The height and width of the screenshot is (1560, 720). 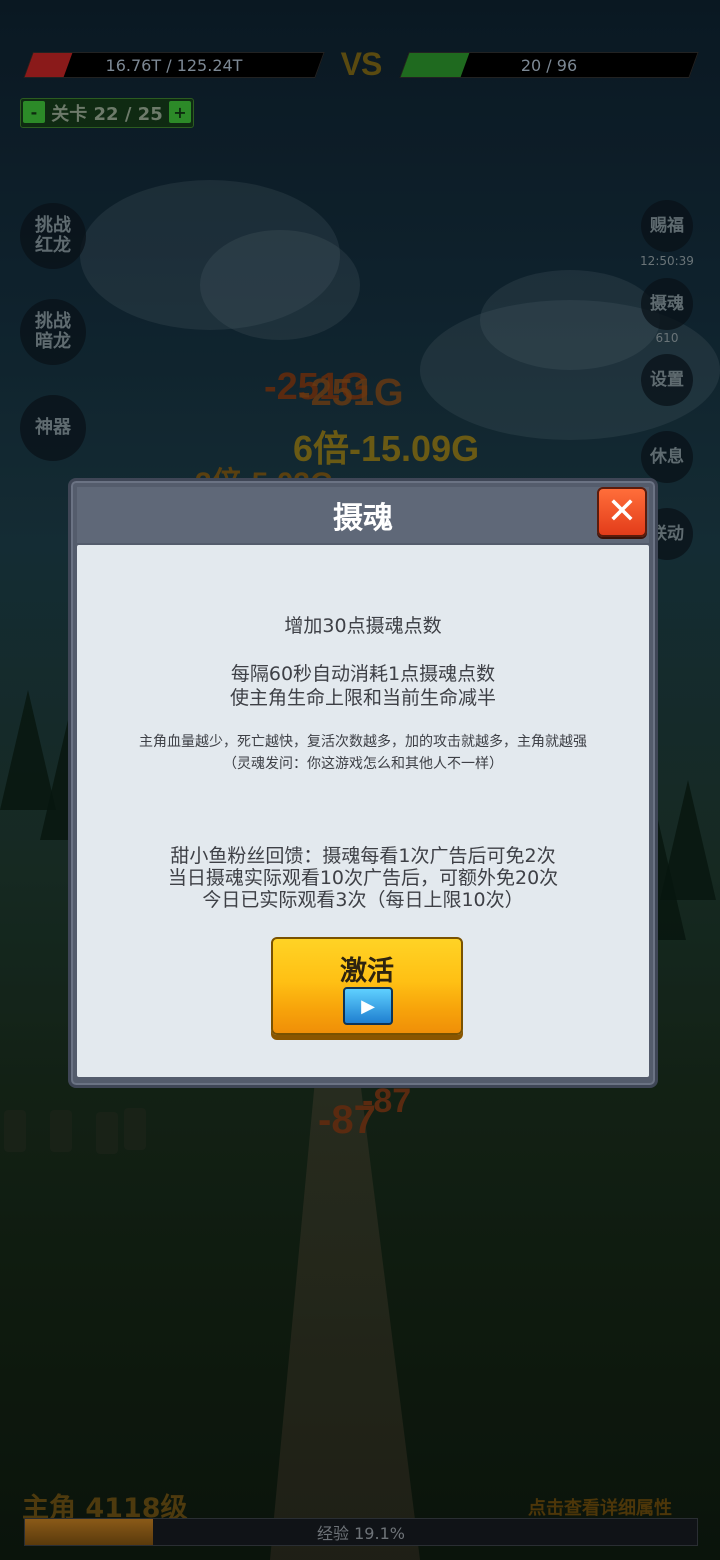 I want to click on experience-text: 经验 19.1%, so click(x=361, y=1533).